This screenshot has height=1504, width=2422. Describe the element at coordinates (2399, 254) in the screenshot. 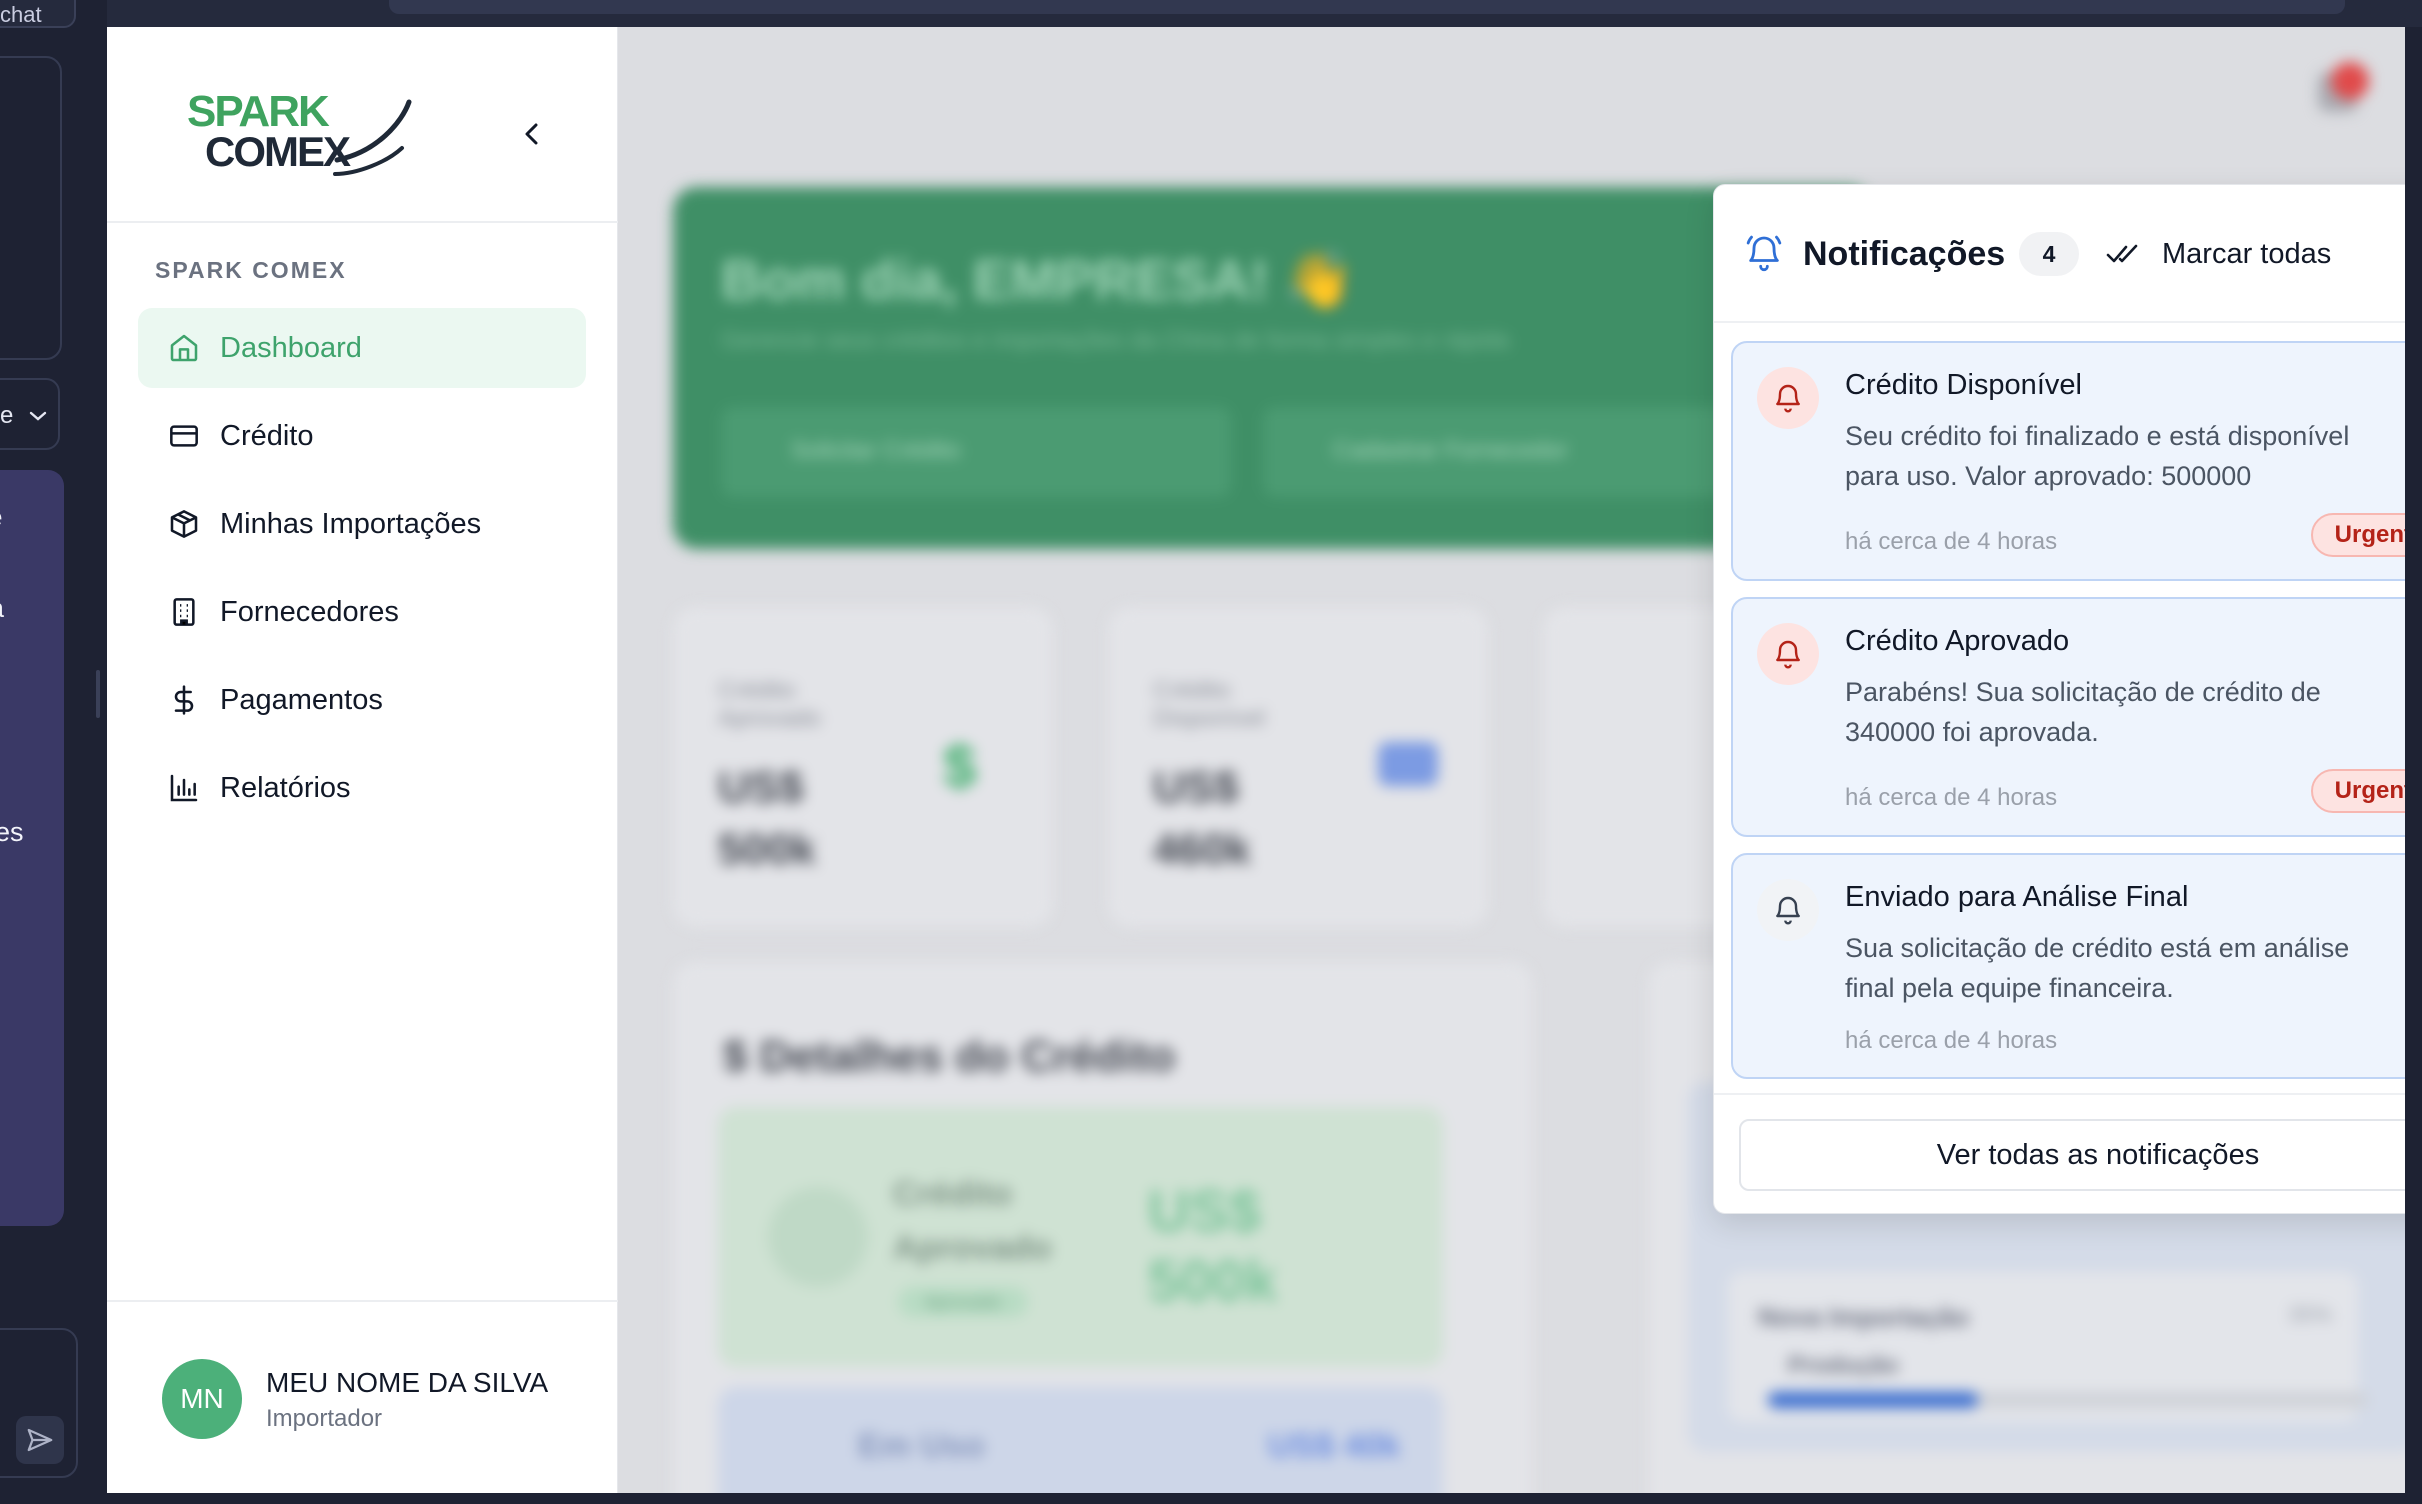

I see `close-button` at that location.